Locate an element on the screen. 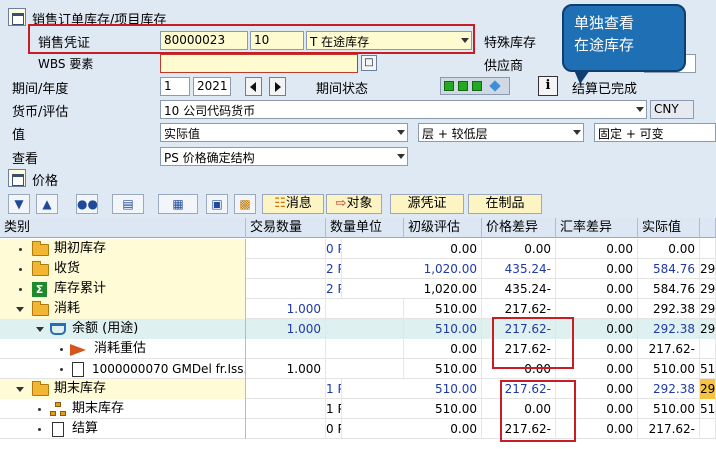 This screenshot has width=716, height=449. find-icon: ●● is located at coordinates (87, 204).